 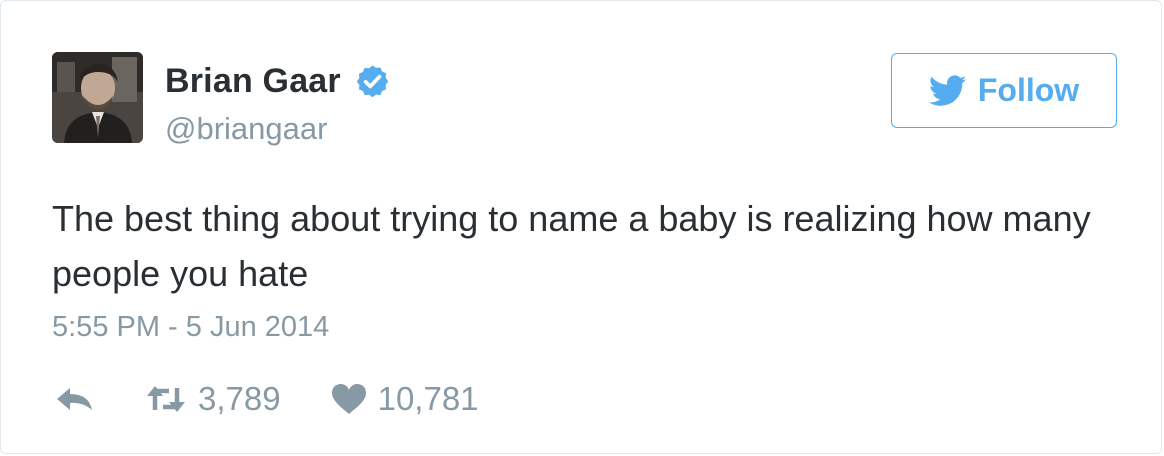 I want to click on display-name: Brian Gaar, so click(x=253, y=81).